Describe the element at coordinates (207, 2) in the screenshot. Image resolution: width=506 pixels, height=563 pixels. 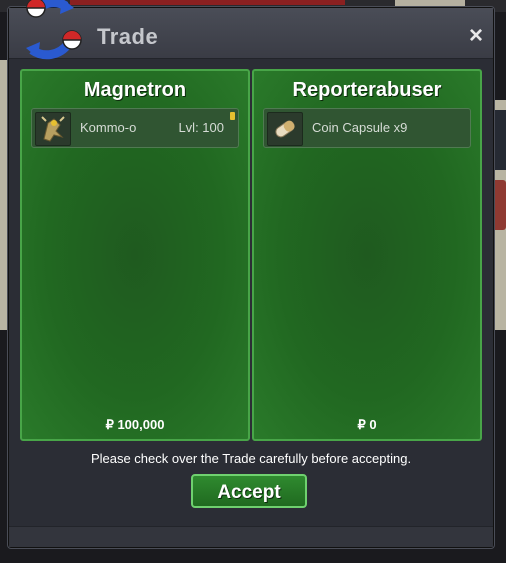
I see `game-backdrop-strip` at that location.